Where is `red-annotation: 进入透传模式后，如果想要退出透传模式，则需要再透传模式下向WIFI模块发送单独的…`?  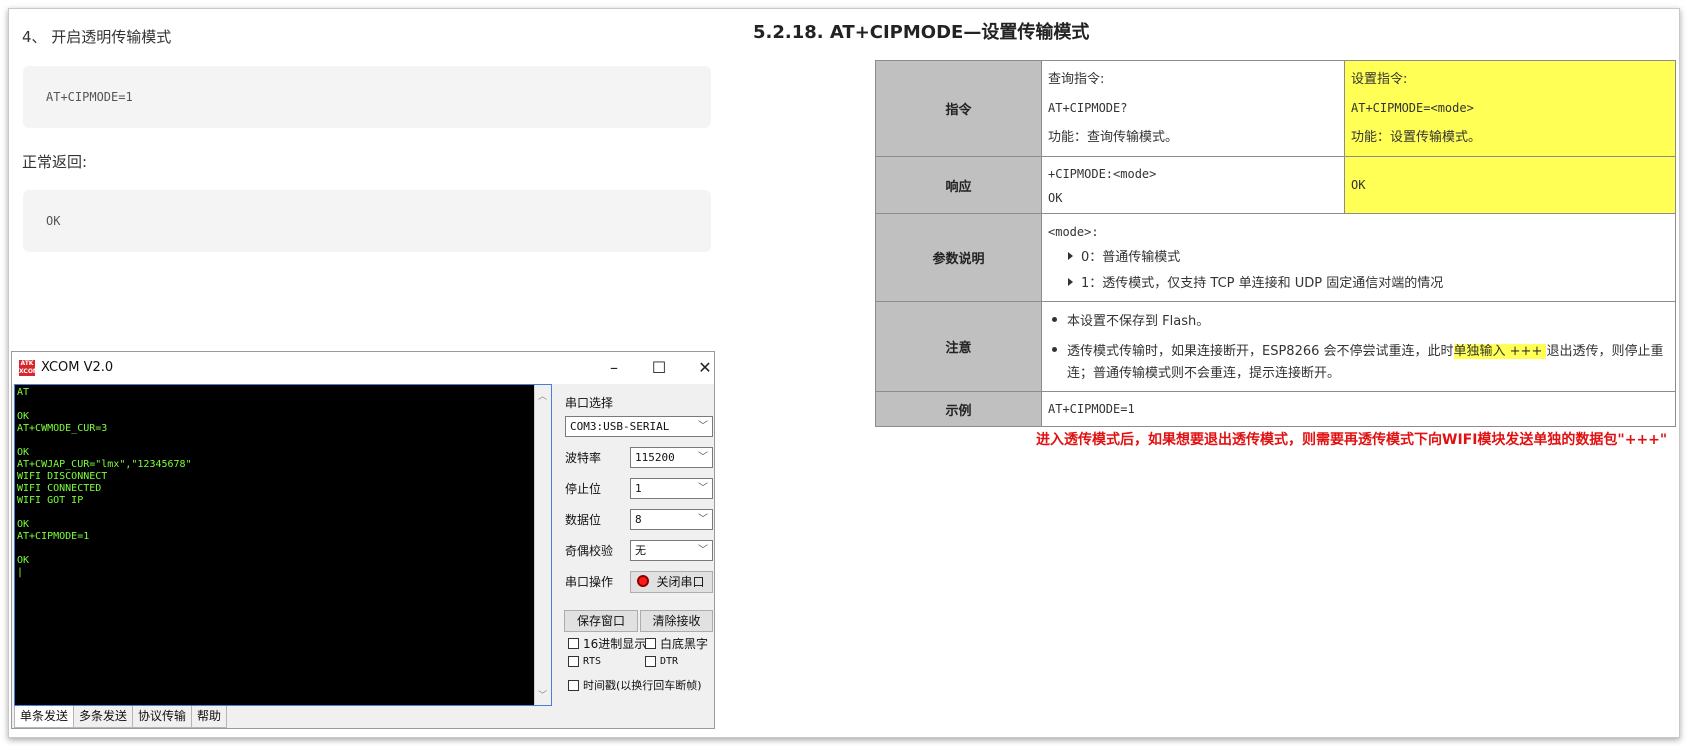 red-annotation: 进入透传模式后，如果想要退出透传模式，则需要再透传模式下向WIFI模块发送单独的… is located at coordinates (1352, 440).